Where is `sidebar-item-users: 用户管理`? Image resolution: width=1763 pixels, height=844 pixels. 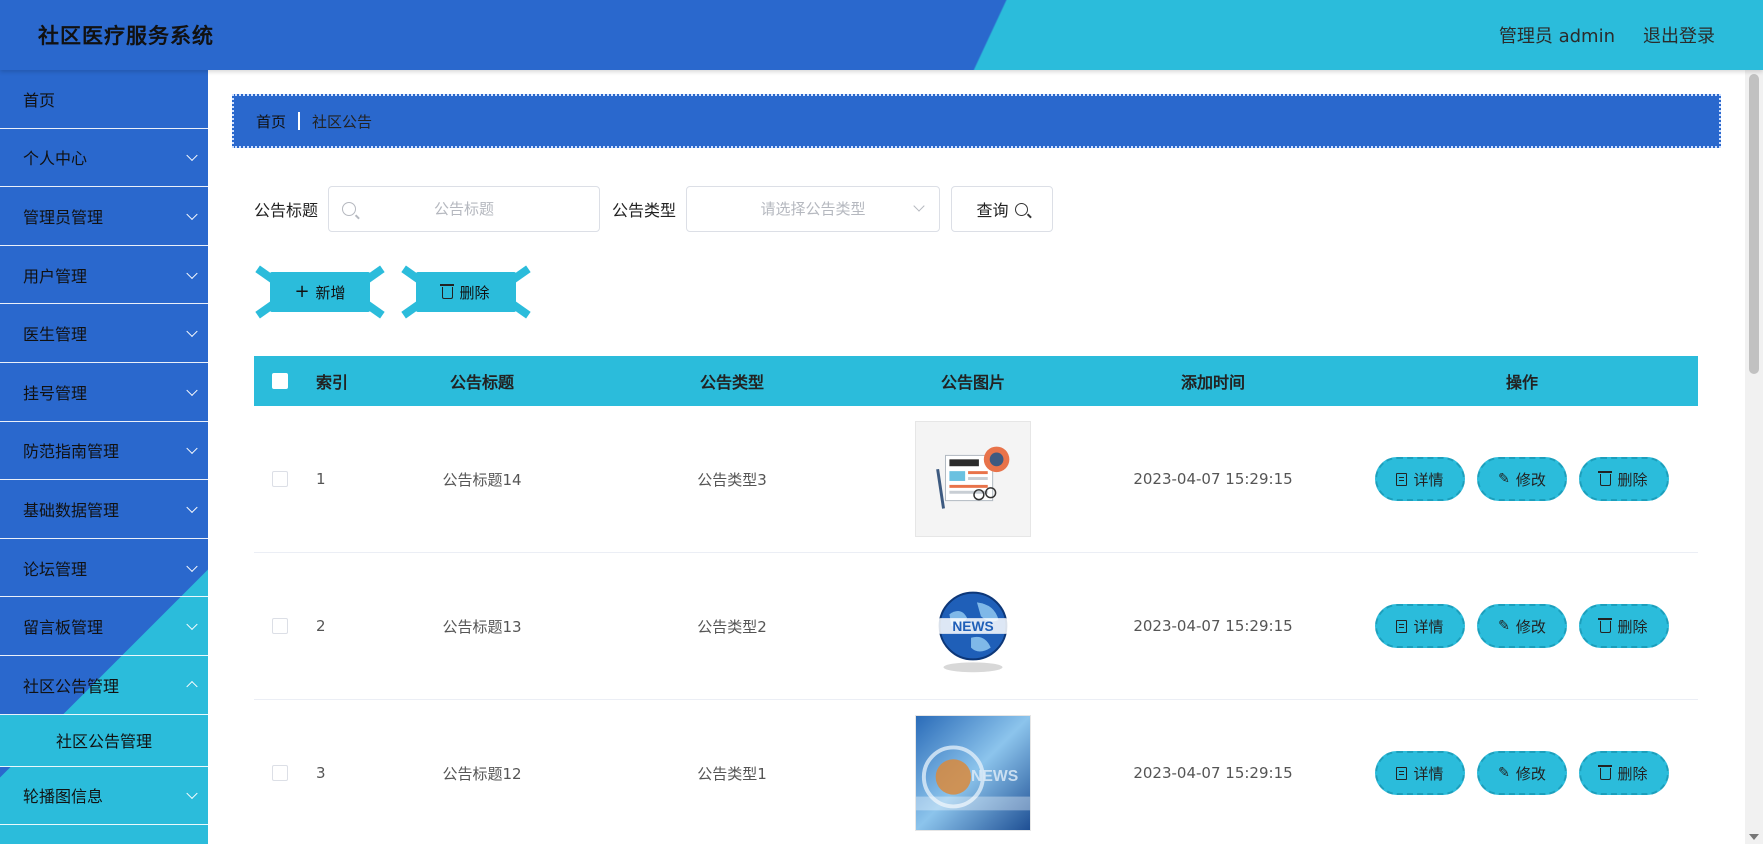
sidebar-item-users: 用户管理 is located at coordinates (104, 275).